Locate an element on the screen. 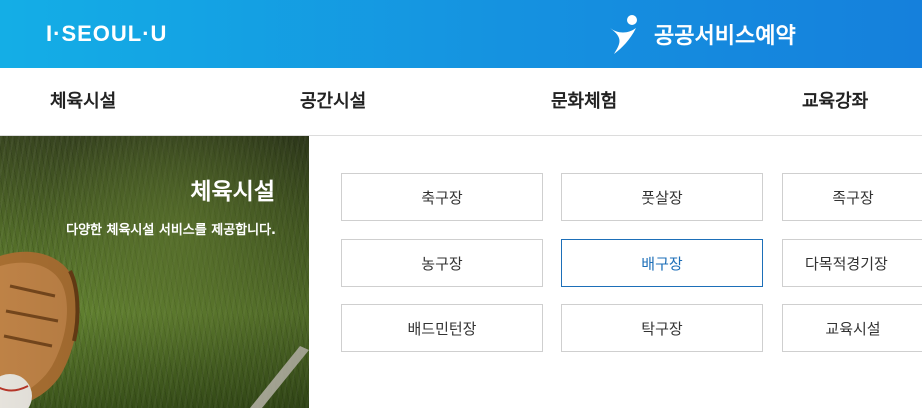  iseoulu-logo: I·SEOUL·U is located at coordinates (106, 34).